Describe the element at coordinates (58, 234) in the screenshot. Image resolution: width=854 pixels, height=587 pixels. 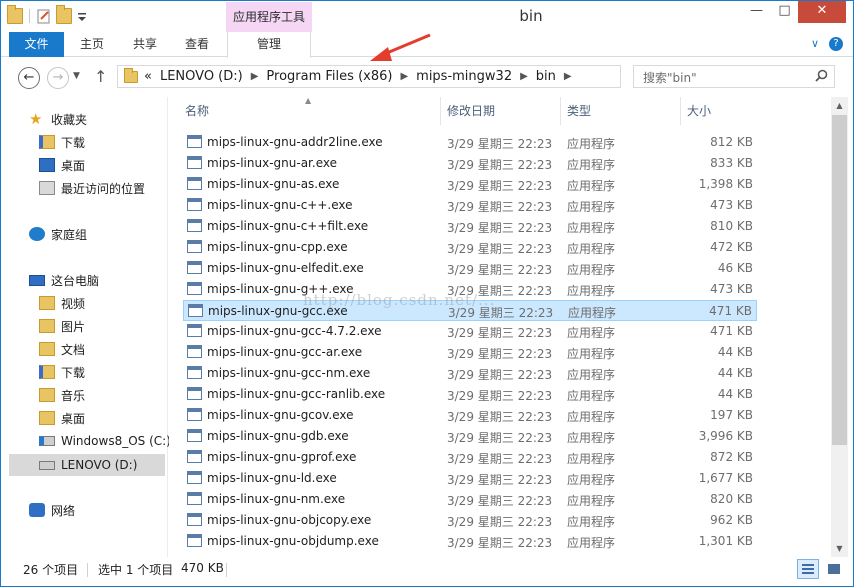
I see `nav-item-homegroup: 家庭组` at that location.